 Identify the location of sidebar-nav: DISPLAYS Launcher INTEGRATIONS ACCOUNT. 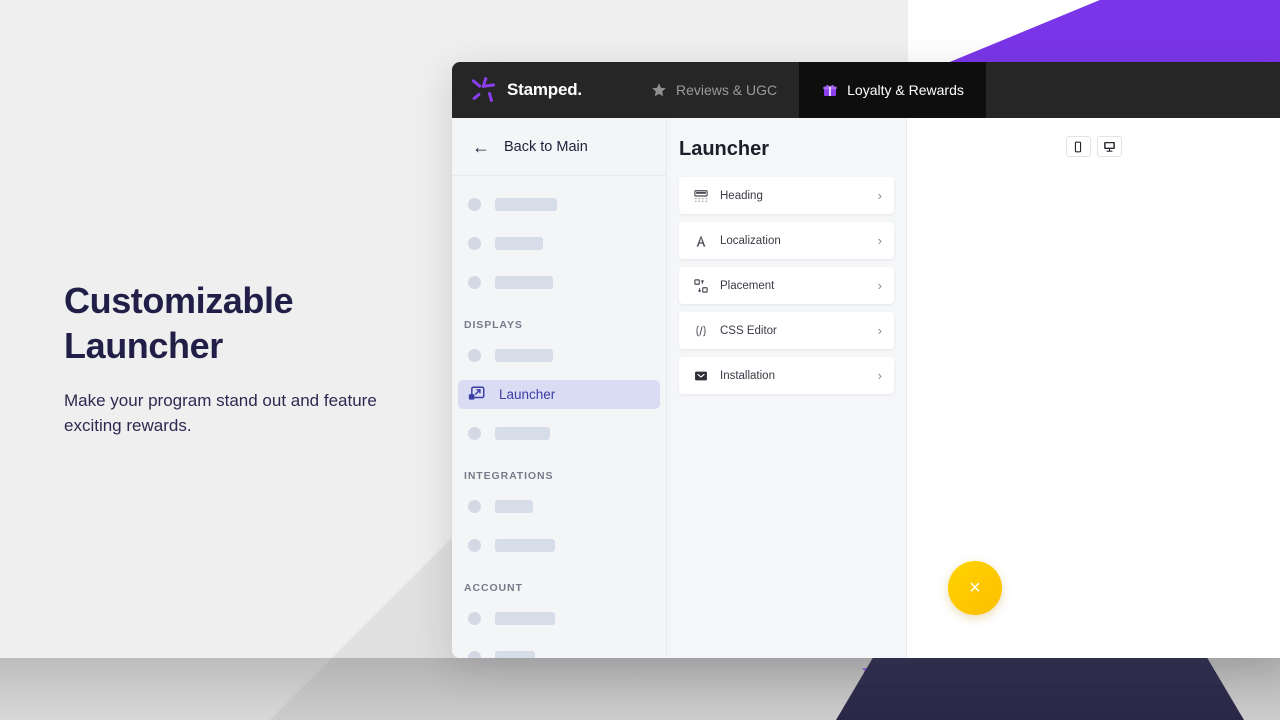
(559, 417).